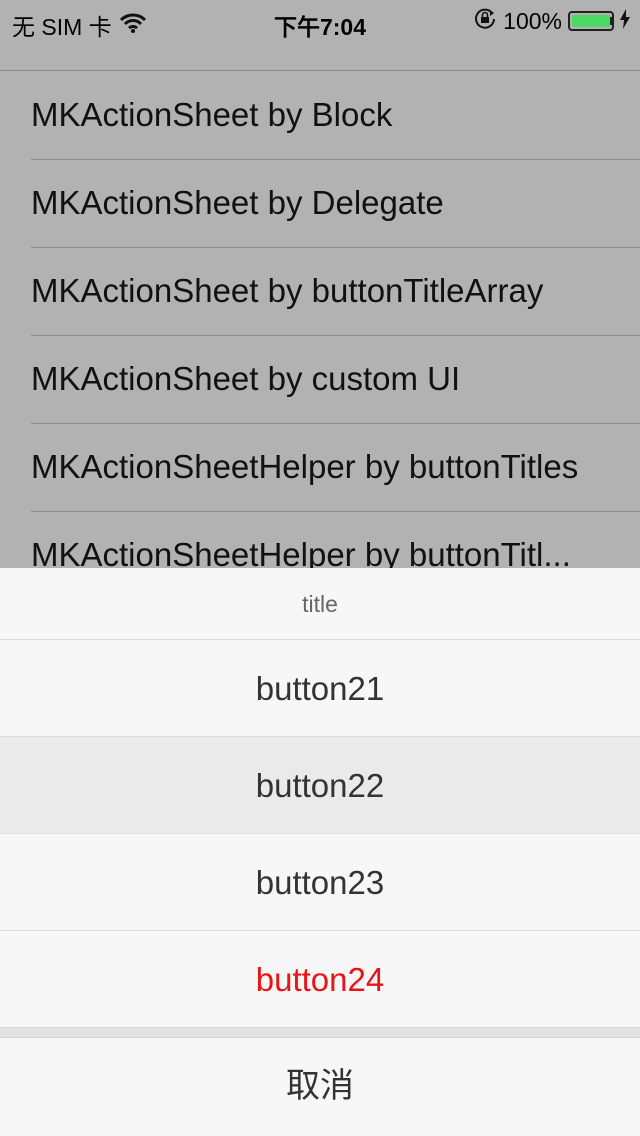  I want to click on action-sheet-button-label: button21, so click(320, 688).